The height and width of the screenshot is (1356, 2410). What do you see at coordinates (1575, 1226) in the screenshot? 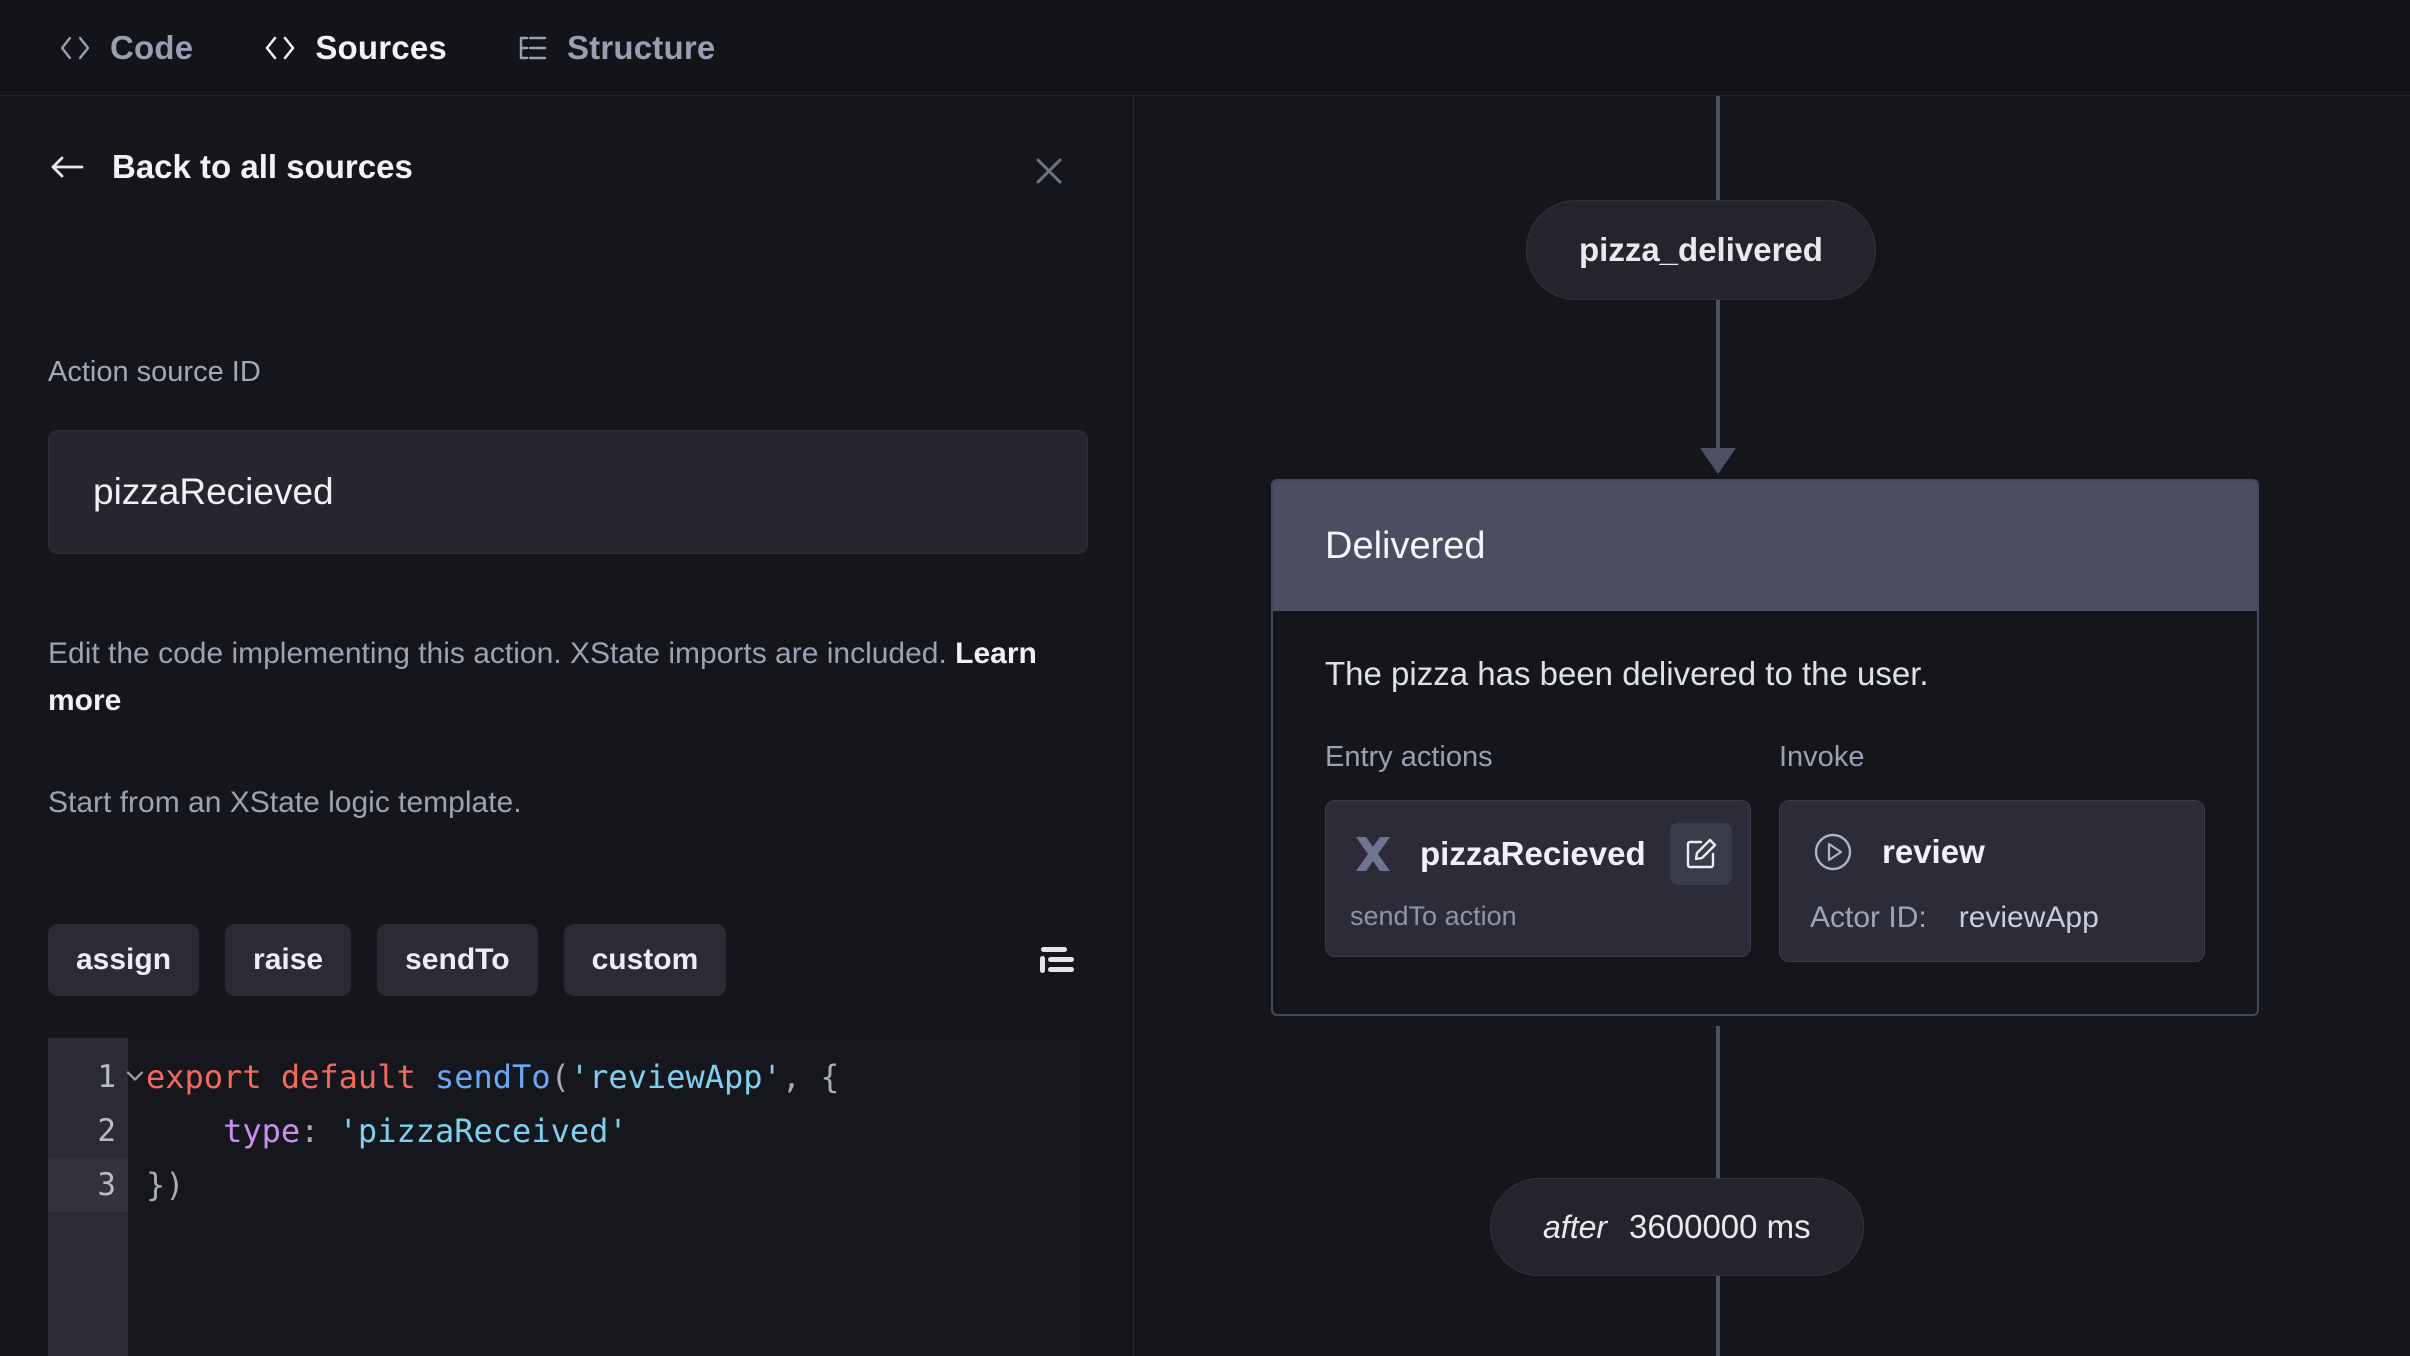
I see `delay-after-label: after` at bounding box center [1575, 1226].